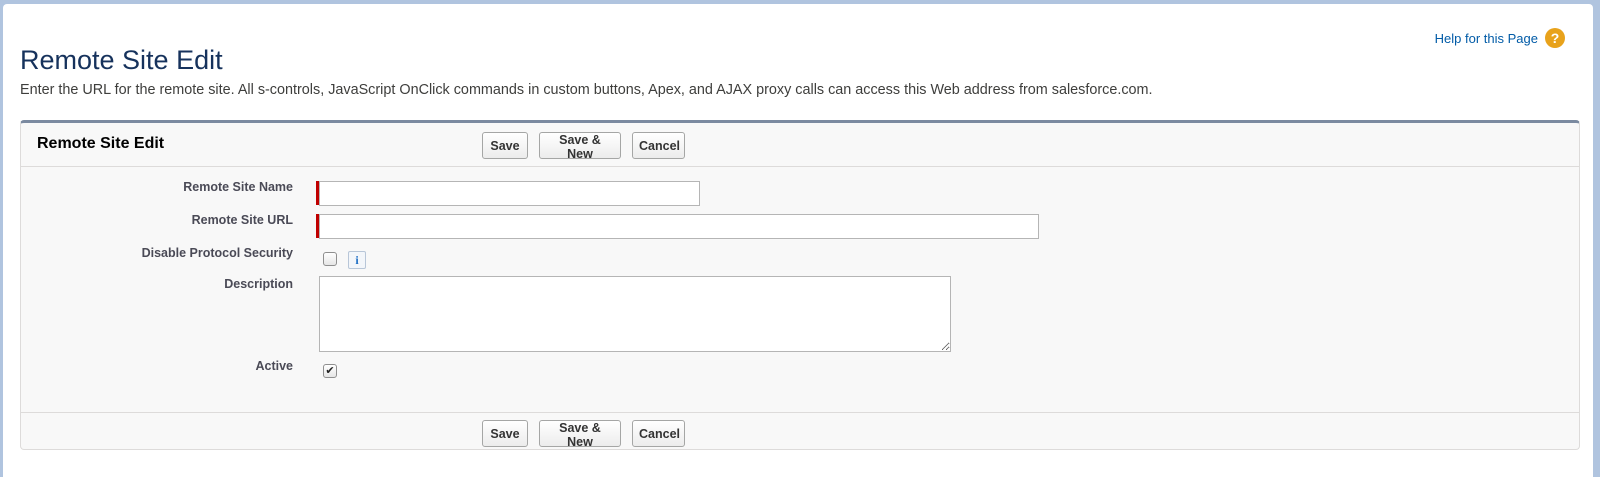 The height and width of the screenshot is (477, 1600). I want to click on remote-site-url-label: Remote Site URL, so click(242, 220).